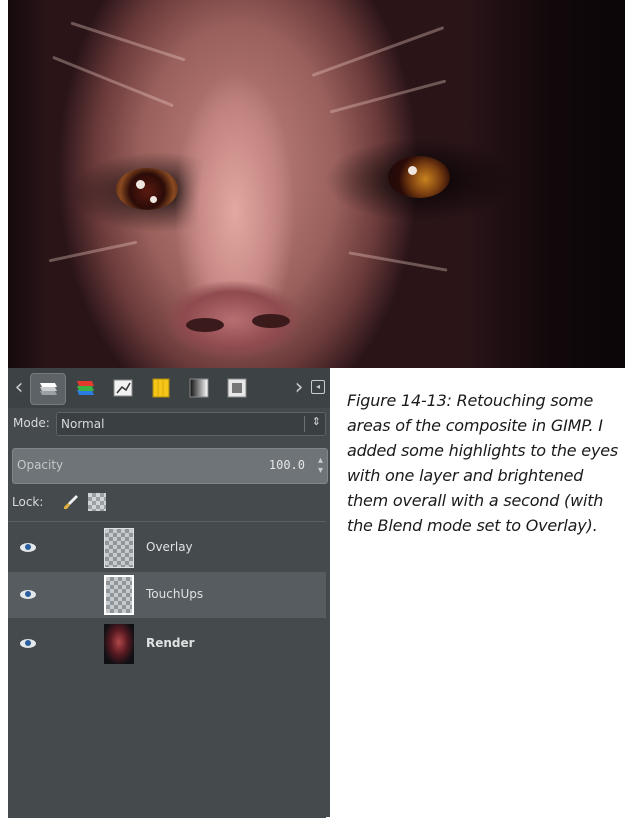 The image size is (629, 818). I want to click on tab-histogram, so click(199, 388).